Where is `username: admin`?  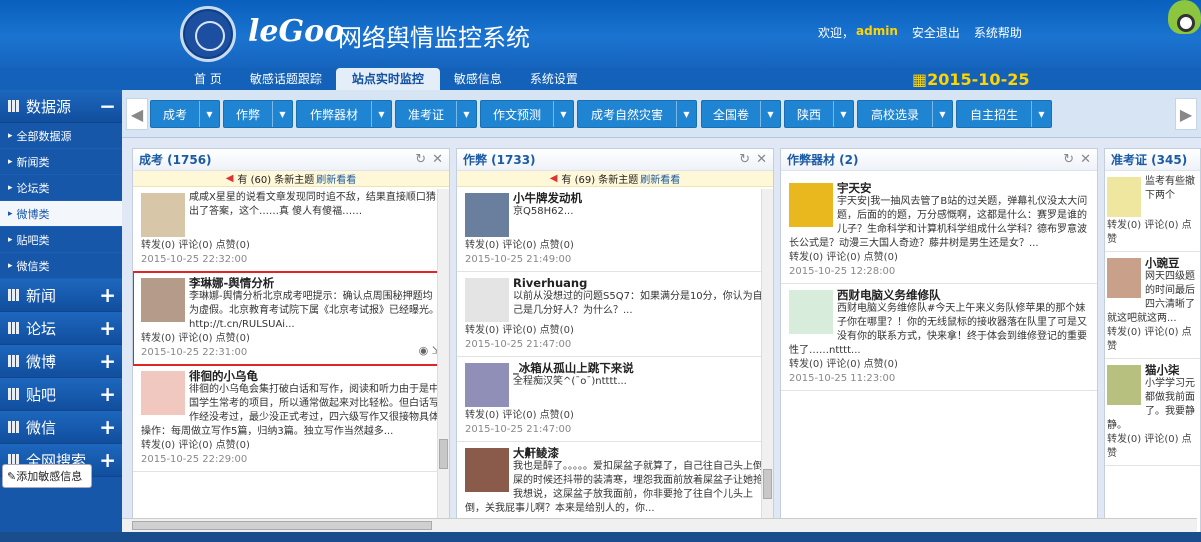 username: admin is located at coordinates (877, 31).